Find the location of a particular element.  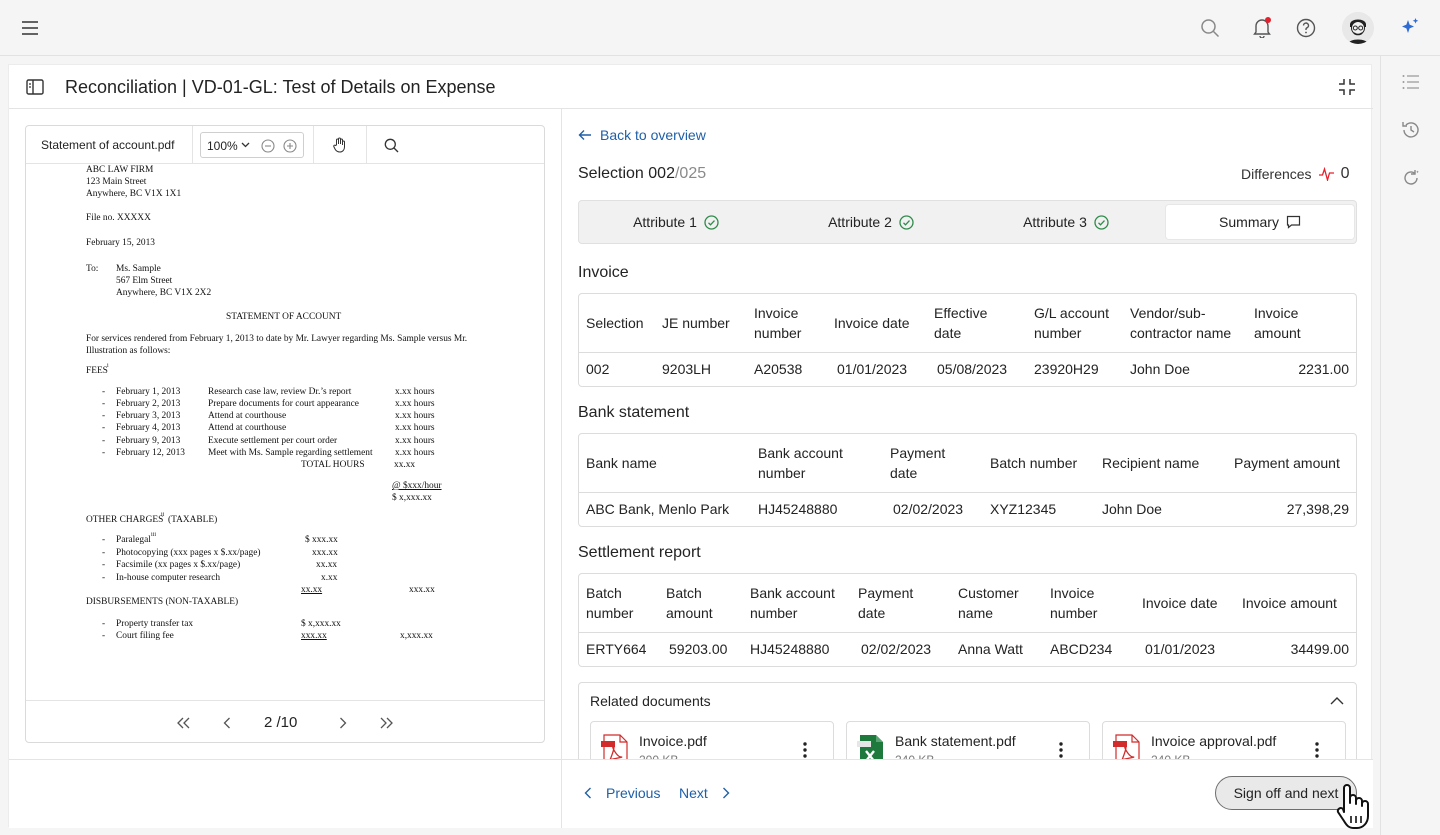

first-page-icon is located at coordinates (183, 723).